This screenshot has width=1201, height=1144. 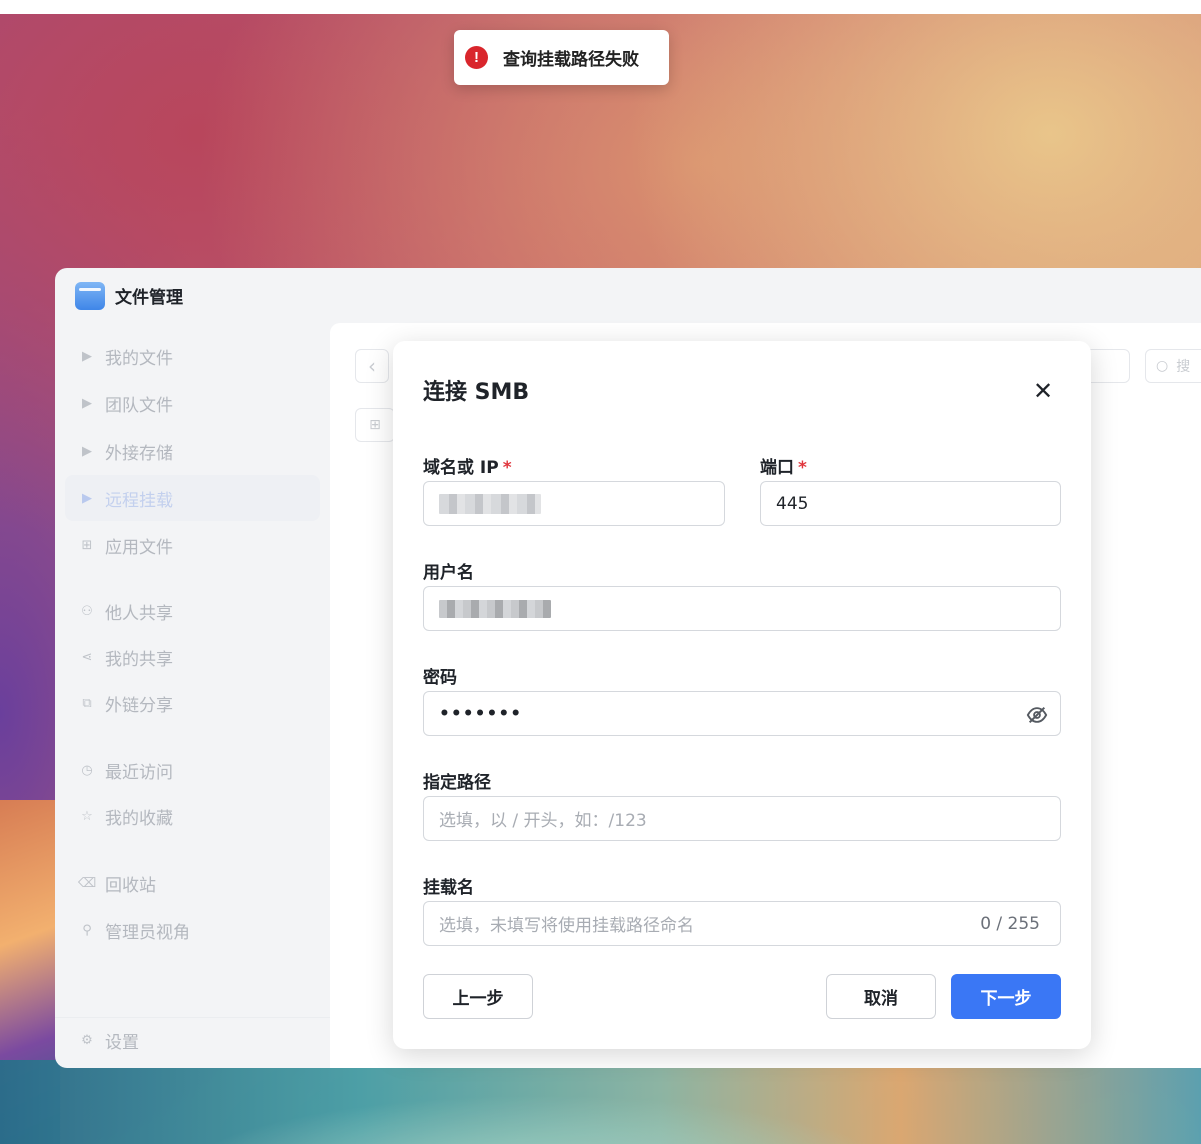 I want to click on cancel-button: 取消, so click(x=881, y=996).